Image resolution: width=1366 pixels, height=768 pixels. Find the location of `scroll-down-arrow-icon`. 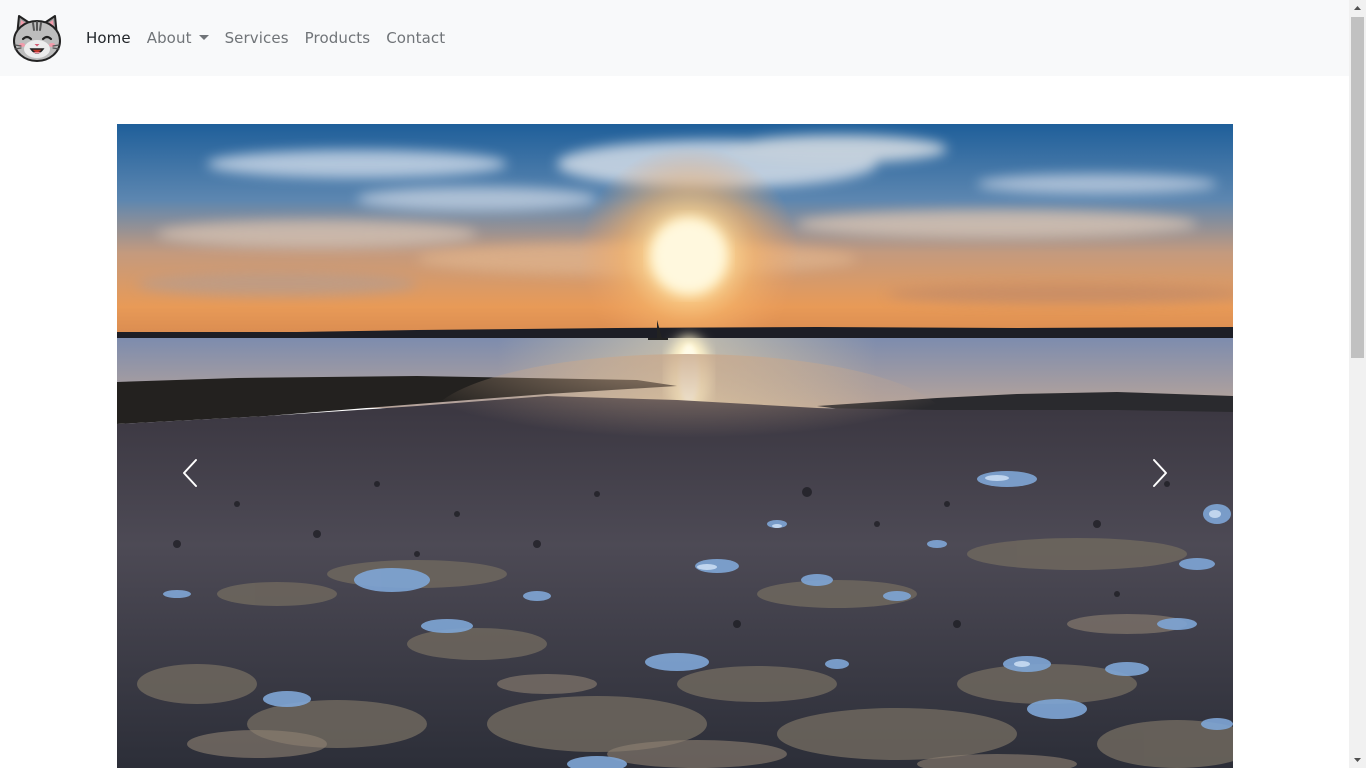

scroll-down-arrow-icon is located at coordinates (1357, 759).